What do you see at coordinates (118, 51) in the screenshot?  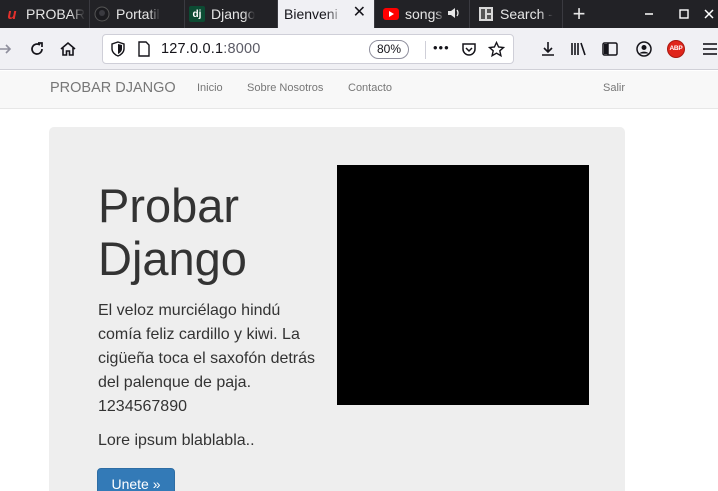 I see `shield-icon` at bounding box center [118, 51].